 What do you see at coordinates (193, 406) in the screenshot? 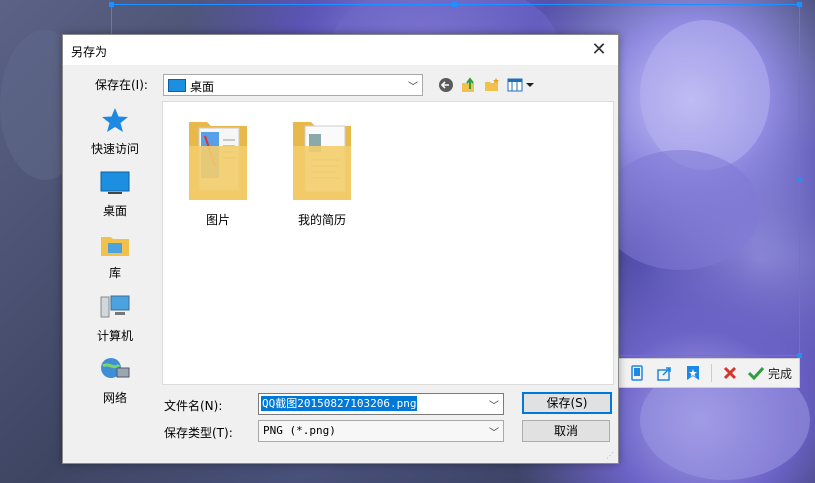
I see `file-name-label: 文件名(N):` at bounding box center [193, 406].